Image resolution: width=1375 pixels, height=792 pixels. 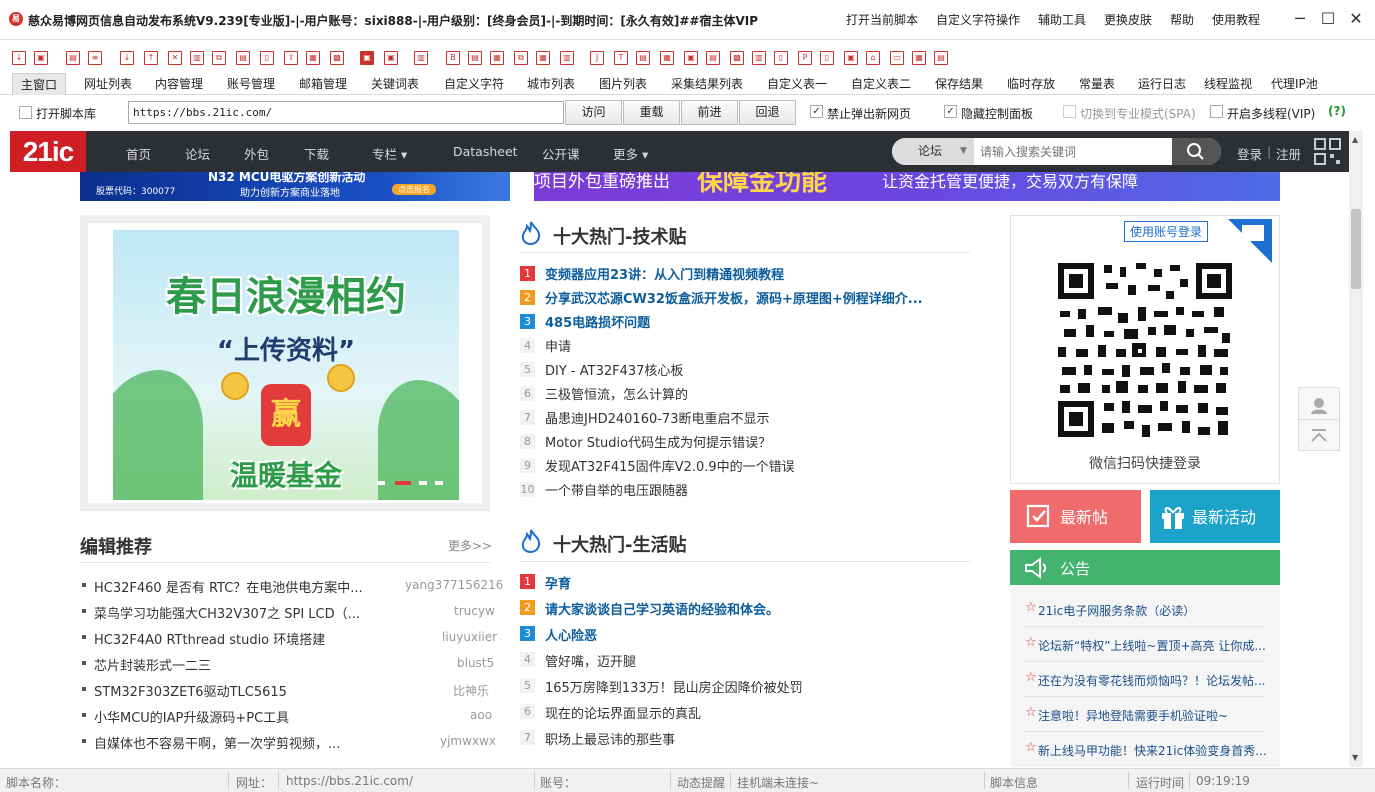 What do you see at coordinates (621, 58) in the screenshot?
I see `text-icon: T` at bounding box center [621, 58].